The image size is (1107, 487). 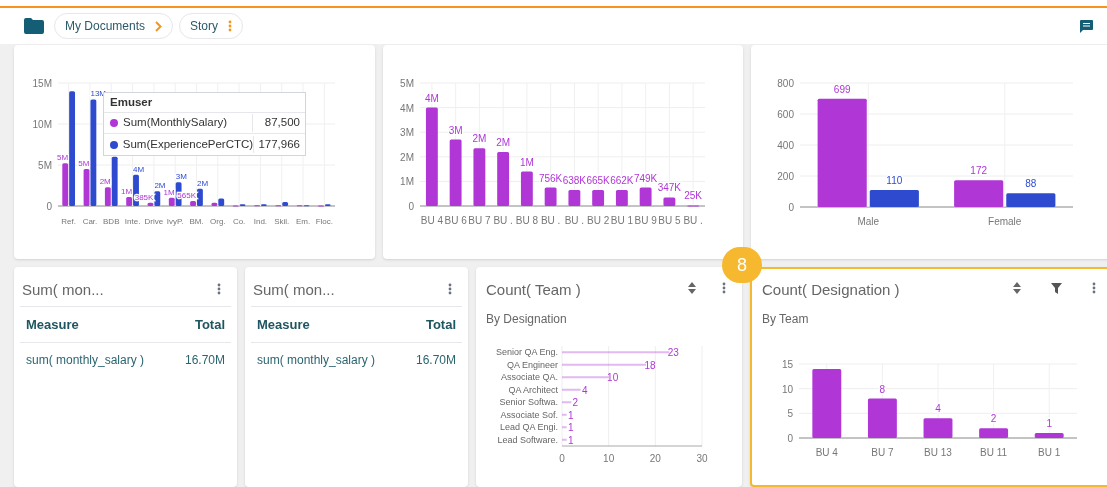 What do you see at coordinates (85, 360) in the screenshot?
I see `table-cell-text: sum( monthly_salary )` at bounding box center [85, 360].